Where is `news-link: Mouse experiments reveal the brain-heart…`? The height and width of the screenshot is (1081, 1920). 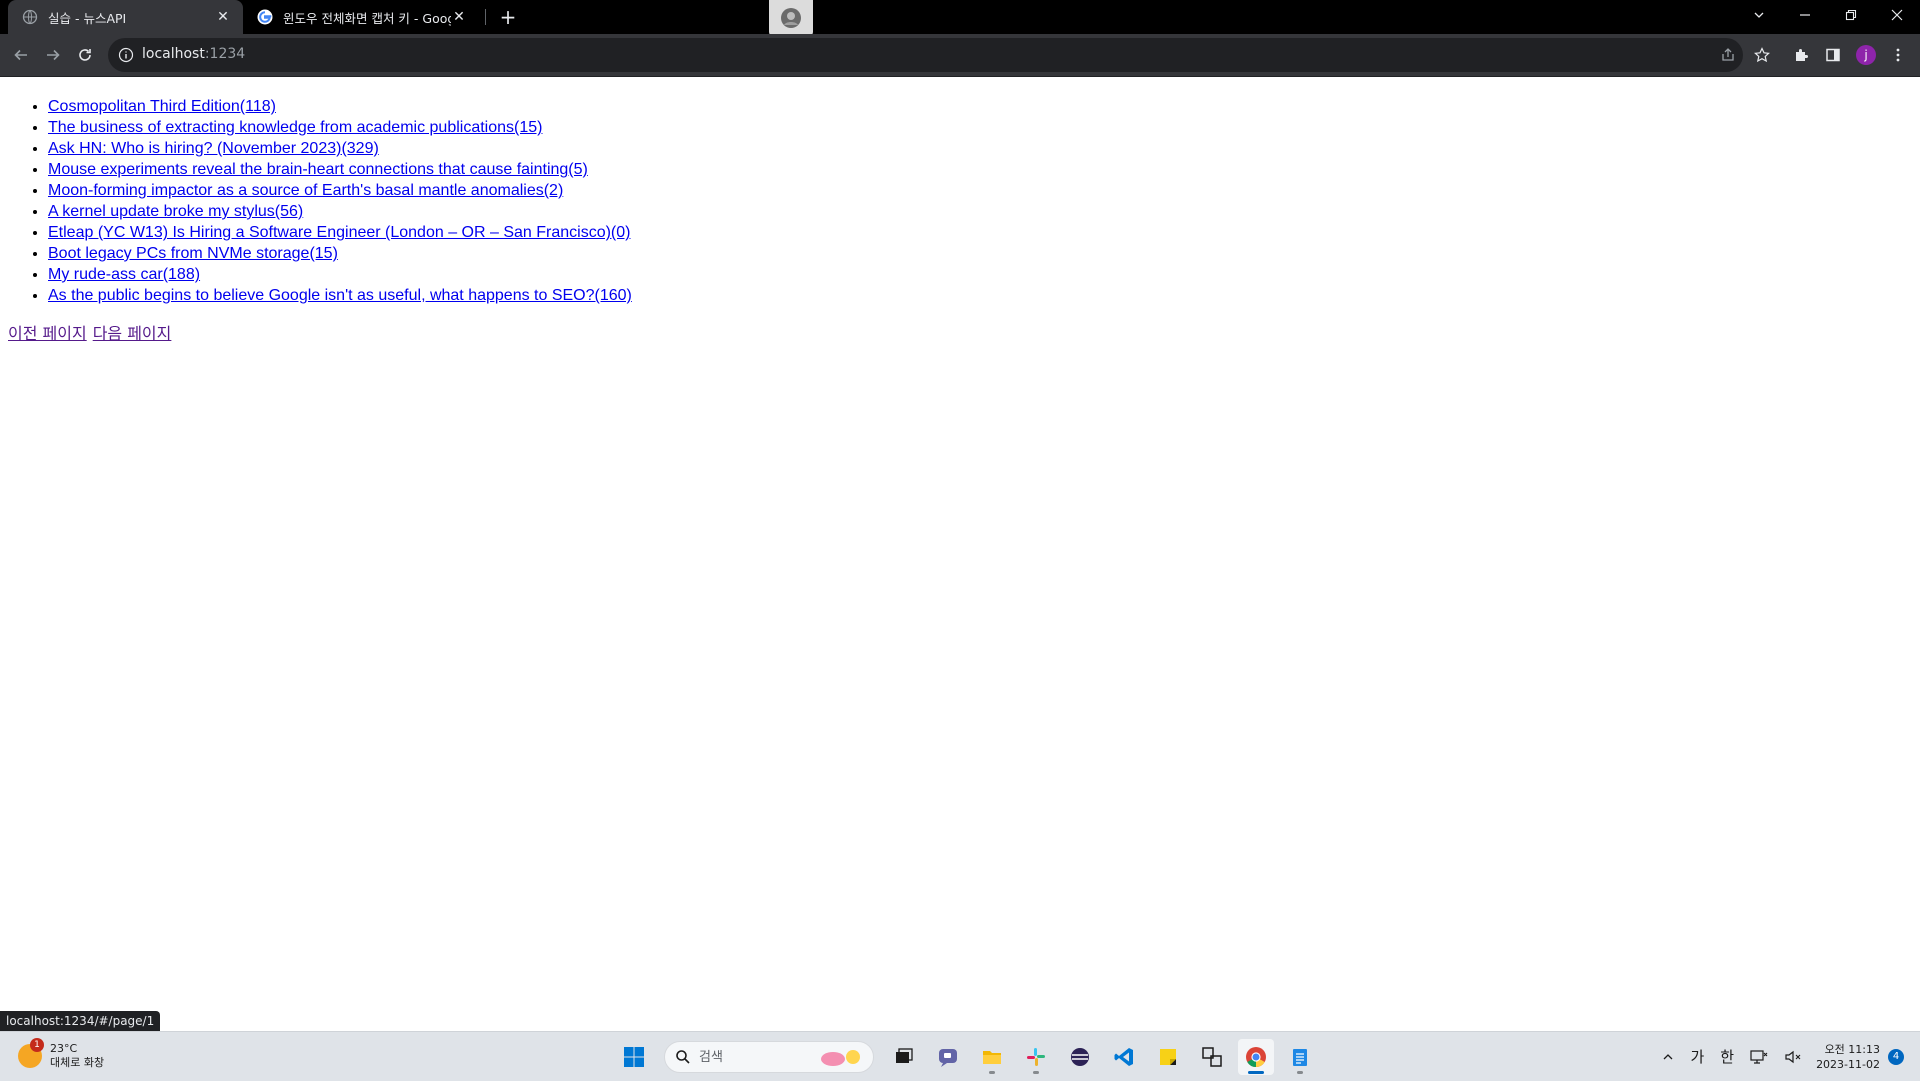 news-link: Mouse experiments reveal the brain-heart… is located at coordinates (318, 169).